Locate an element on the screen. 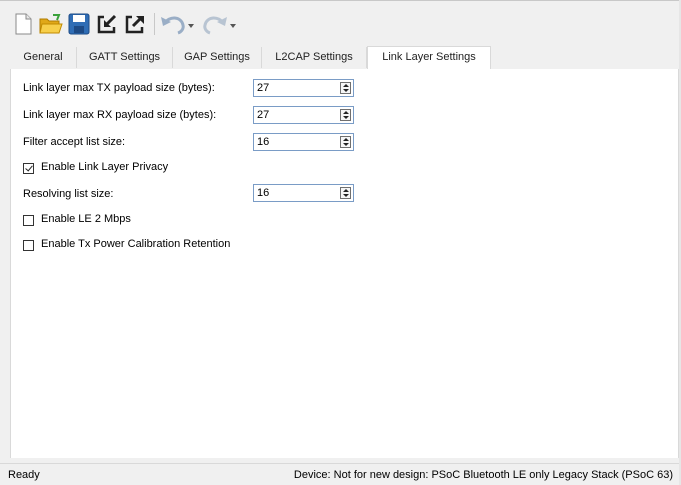 The width and height of the screenshot is (681, 485). filter-accept-spinbox: 16 is located at coordinates (303, 142).